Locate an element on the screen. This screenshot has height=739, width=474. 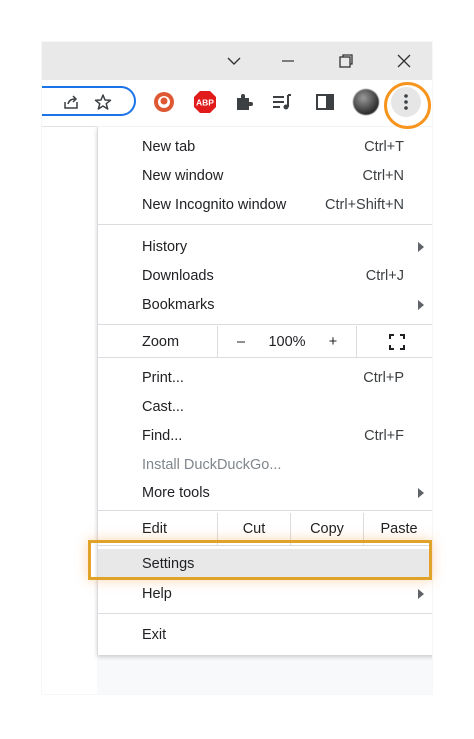
zoom-out-button: – is located at coordinates (241, 341).